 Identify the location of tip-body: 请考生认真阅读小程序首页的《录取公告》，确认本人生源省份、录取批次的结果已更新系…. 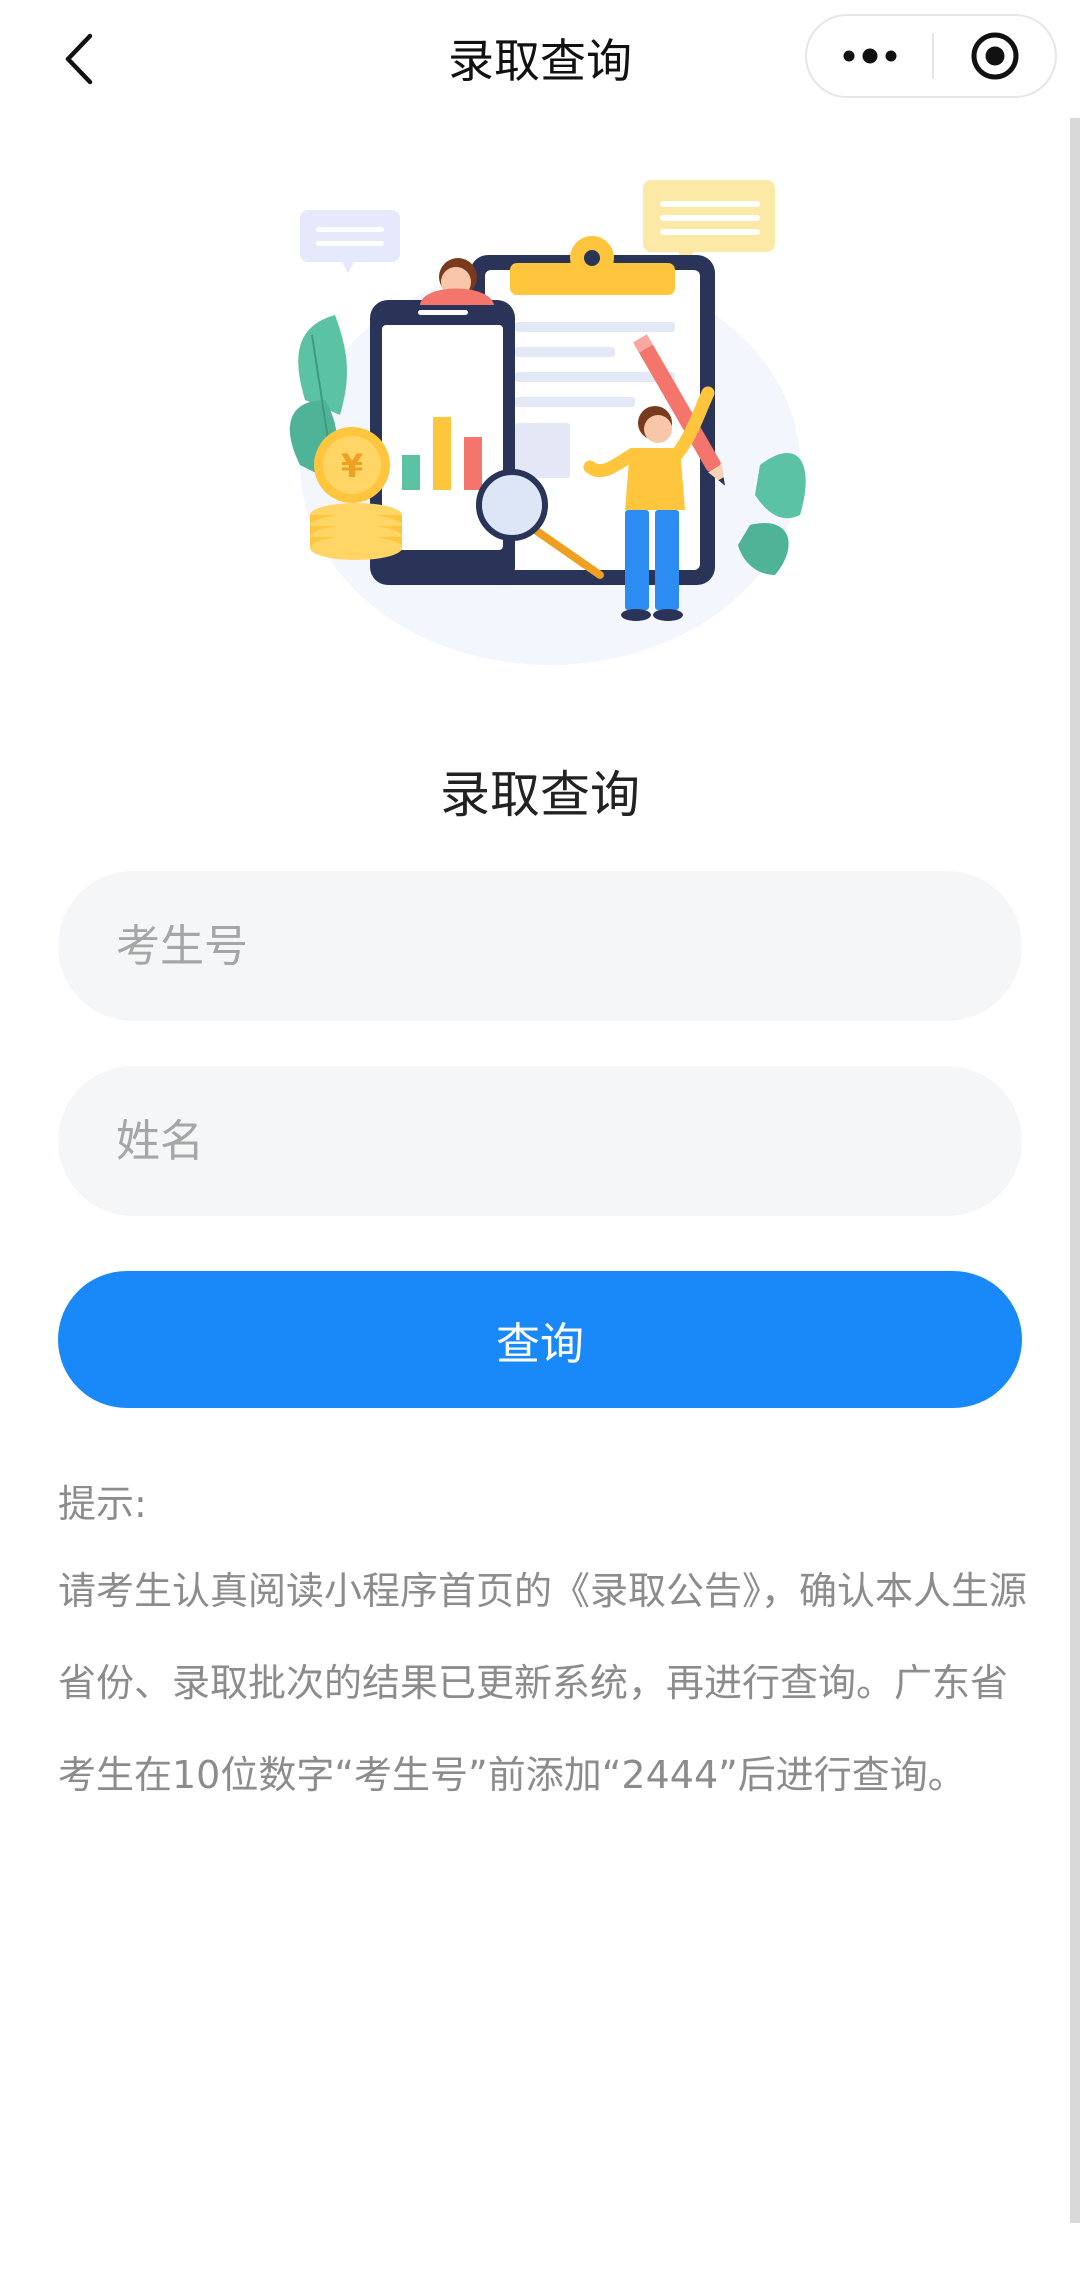
(543, 1683).